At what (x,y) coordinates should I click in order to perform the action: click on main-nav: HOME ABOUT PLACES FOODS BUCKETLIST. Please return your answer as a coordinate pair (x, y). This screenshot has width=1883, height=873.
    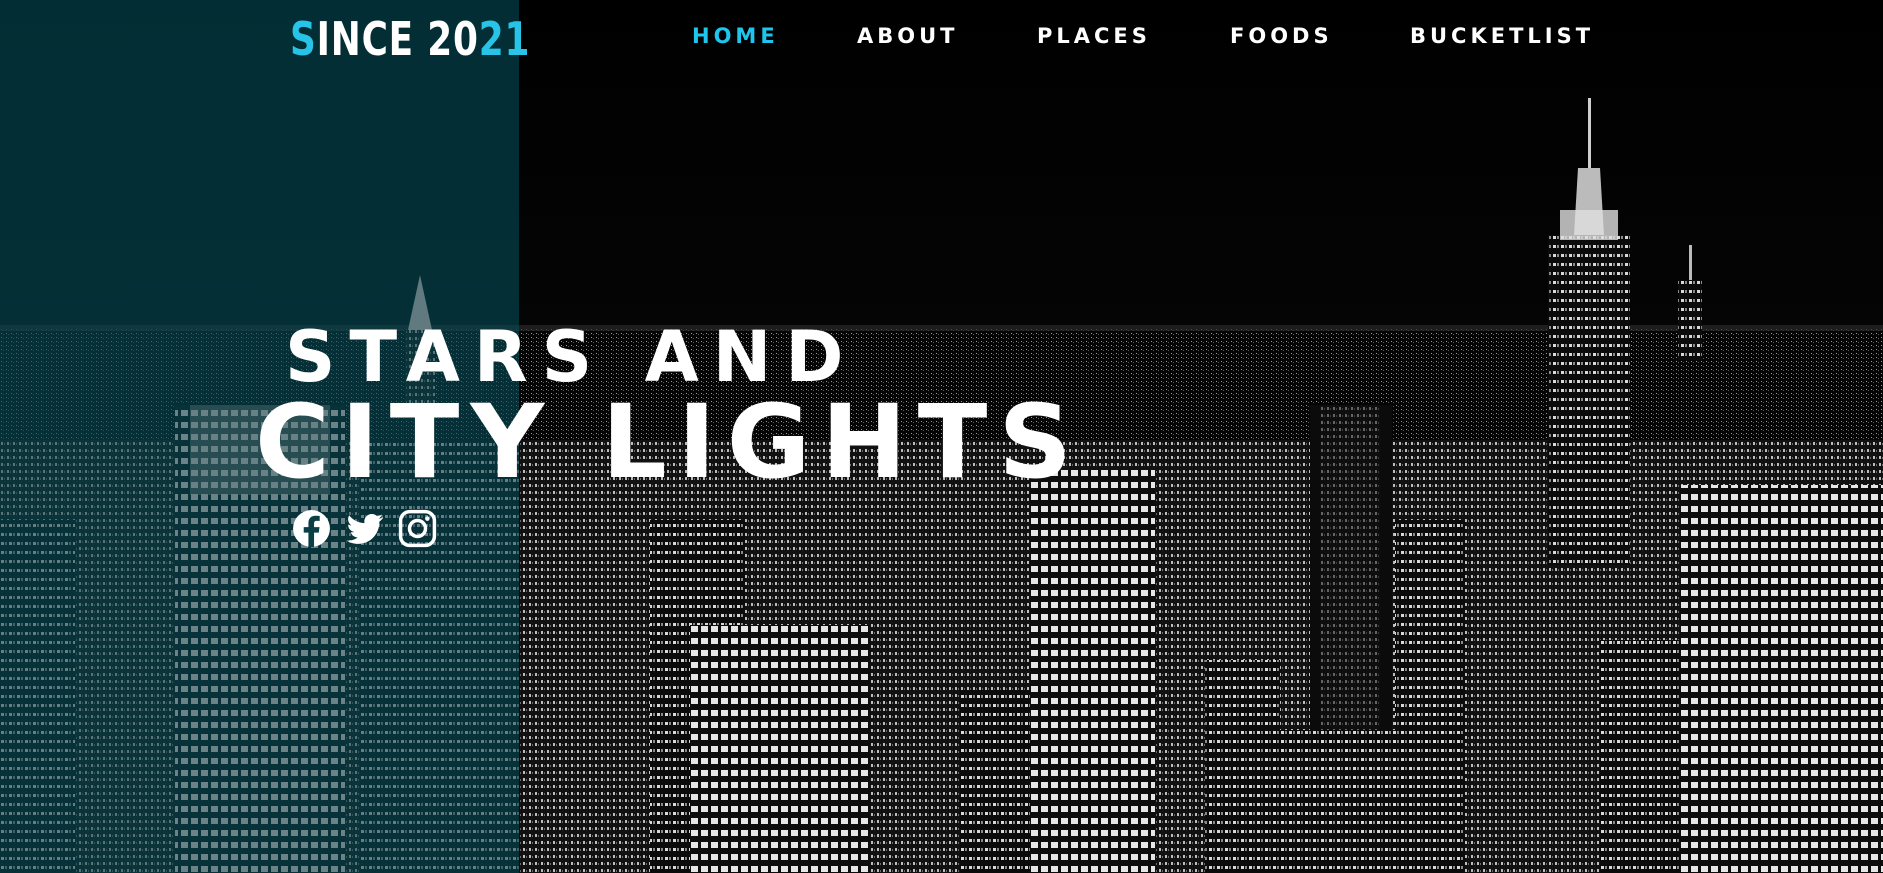
    Looking at the image, I should click on (941, 39).